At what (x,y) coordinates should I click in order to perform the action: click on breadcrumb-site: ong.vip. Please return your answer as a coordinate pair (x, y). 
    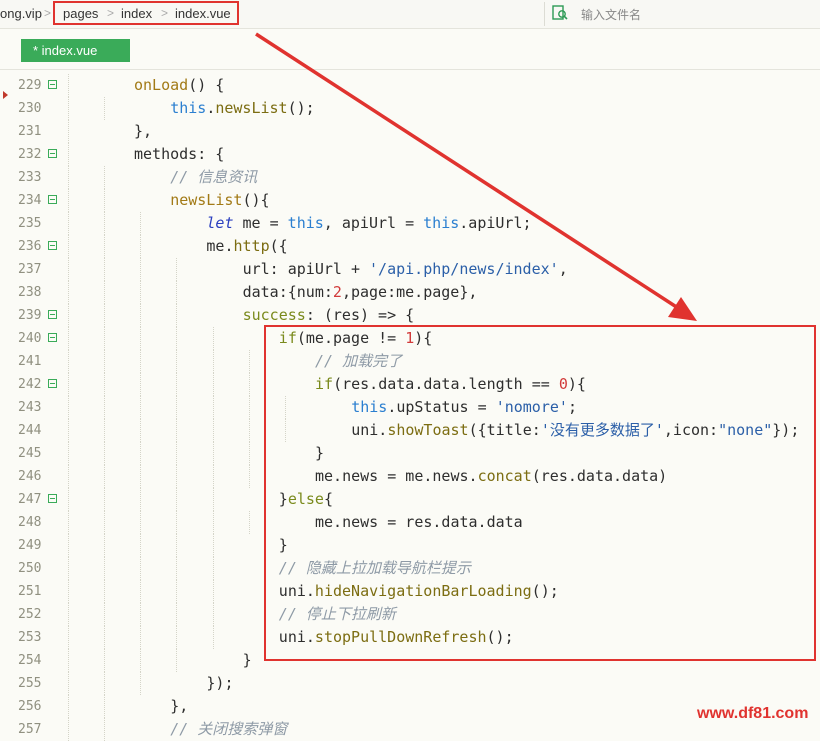
    Looking at the image, I should click on (21, 13).